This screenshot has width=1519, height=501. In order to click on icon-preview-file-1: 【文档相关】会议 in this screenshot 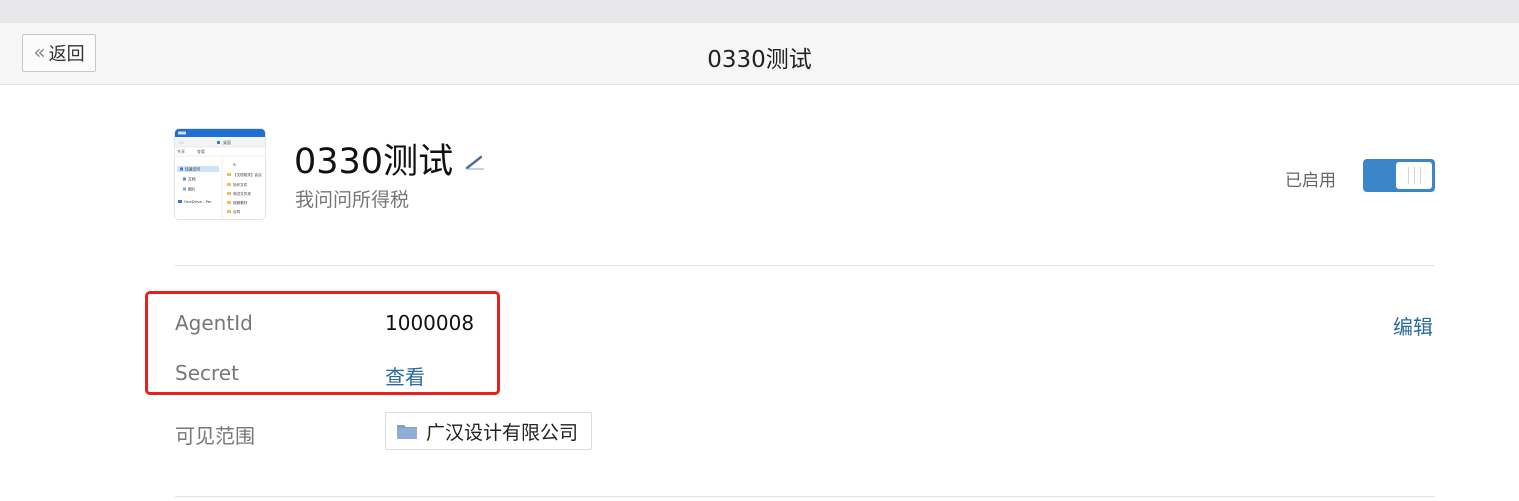, I will do `click(247, 174)`.